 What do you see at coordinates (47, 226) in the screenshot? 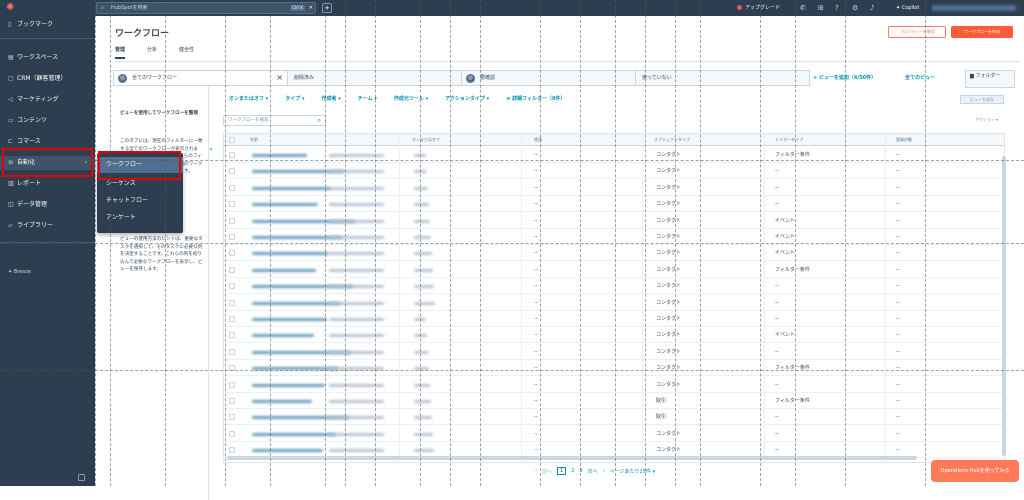
I see `sidebar-item-library: ▱ ライブラリー` at bounding box center [47, 226].